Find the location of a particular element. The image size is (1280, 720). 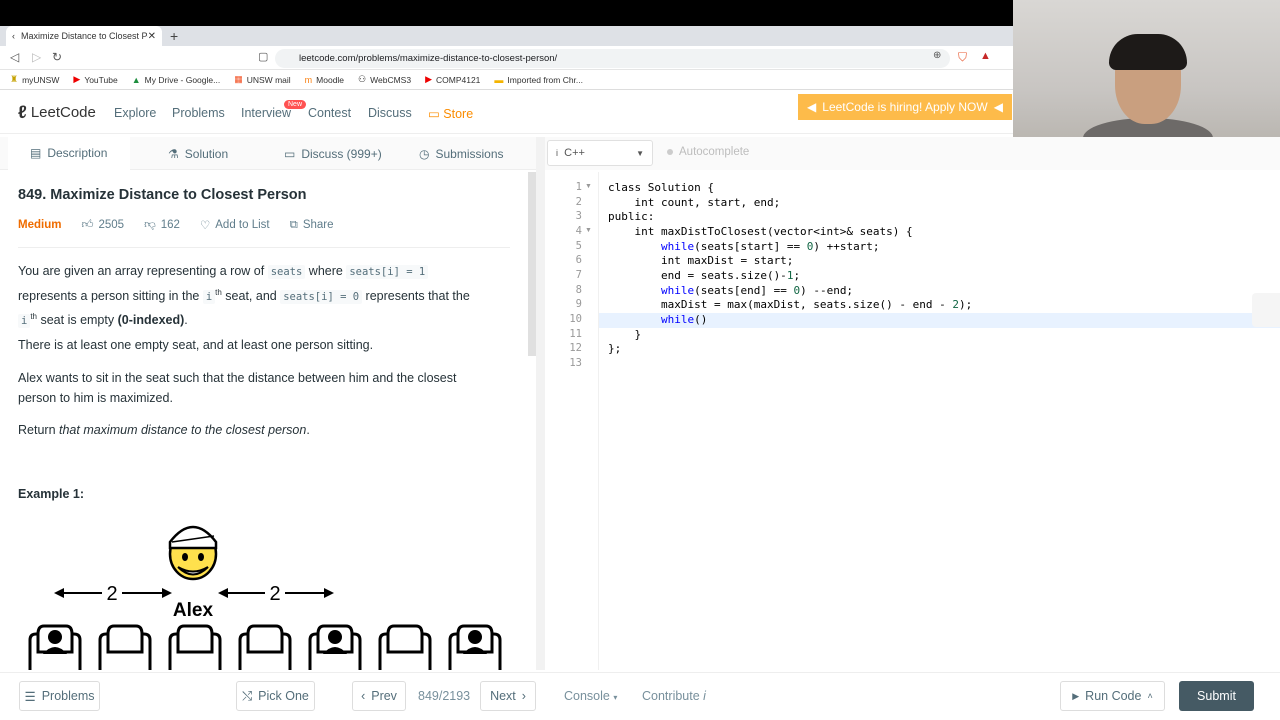

pane-divider is located at coordinates (540, 403).